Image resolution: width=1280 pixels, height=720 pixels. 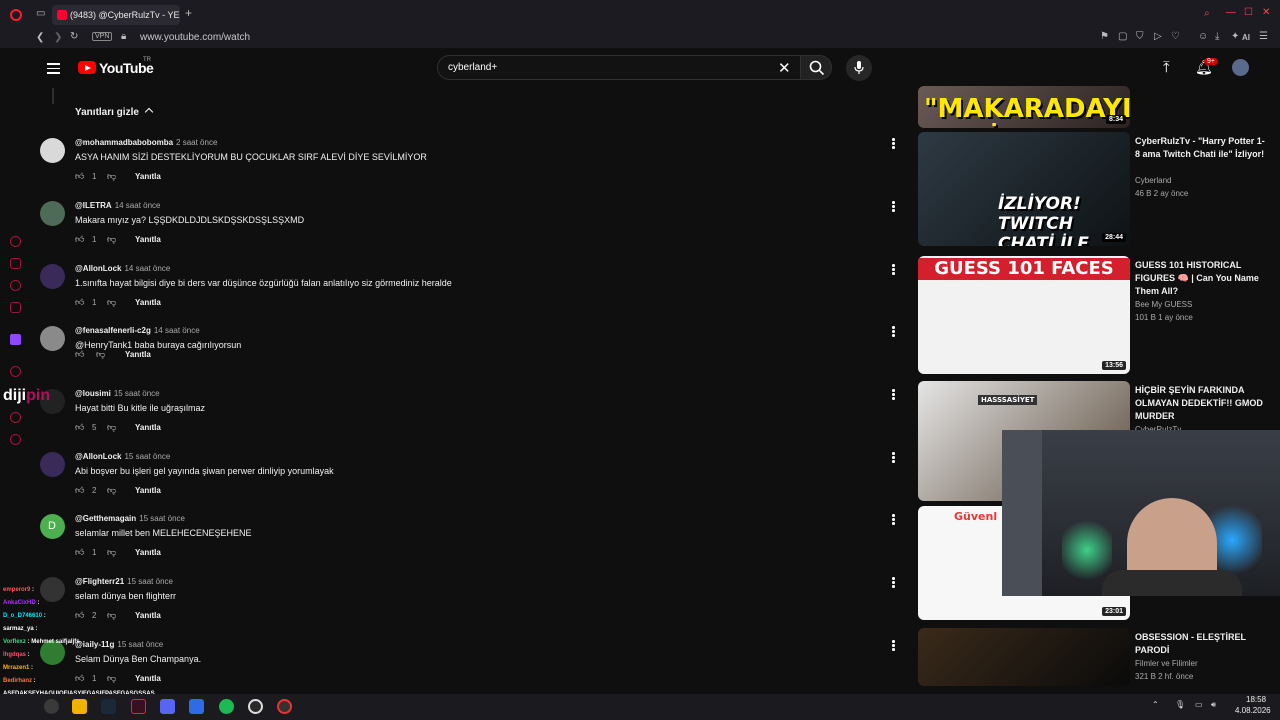 I want to click on mic-tray-icon: 🎙︎, so click(x=1180, y=704).